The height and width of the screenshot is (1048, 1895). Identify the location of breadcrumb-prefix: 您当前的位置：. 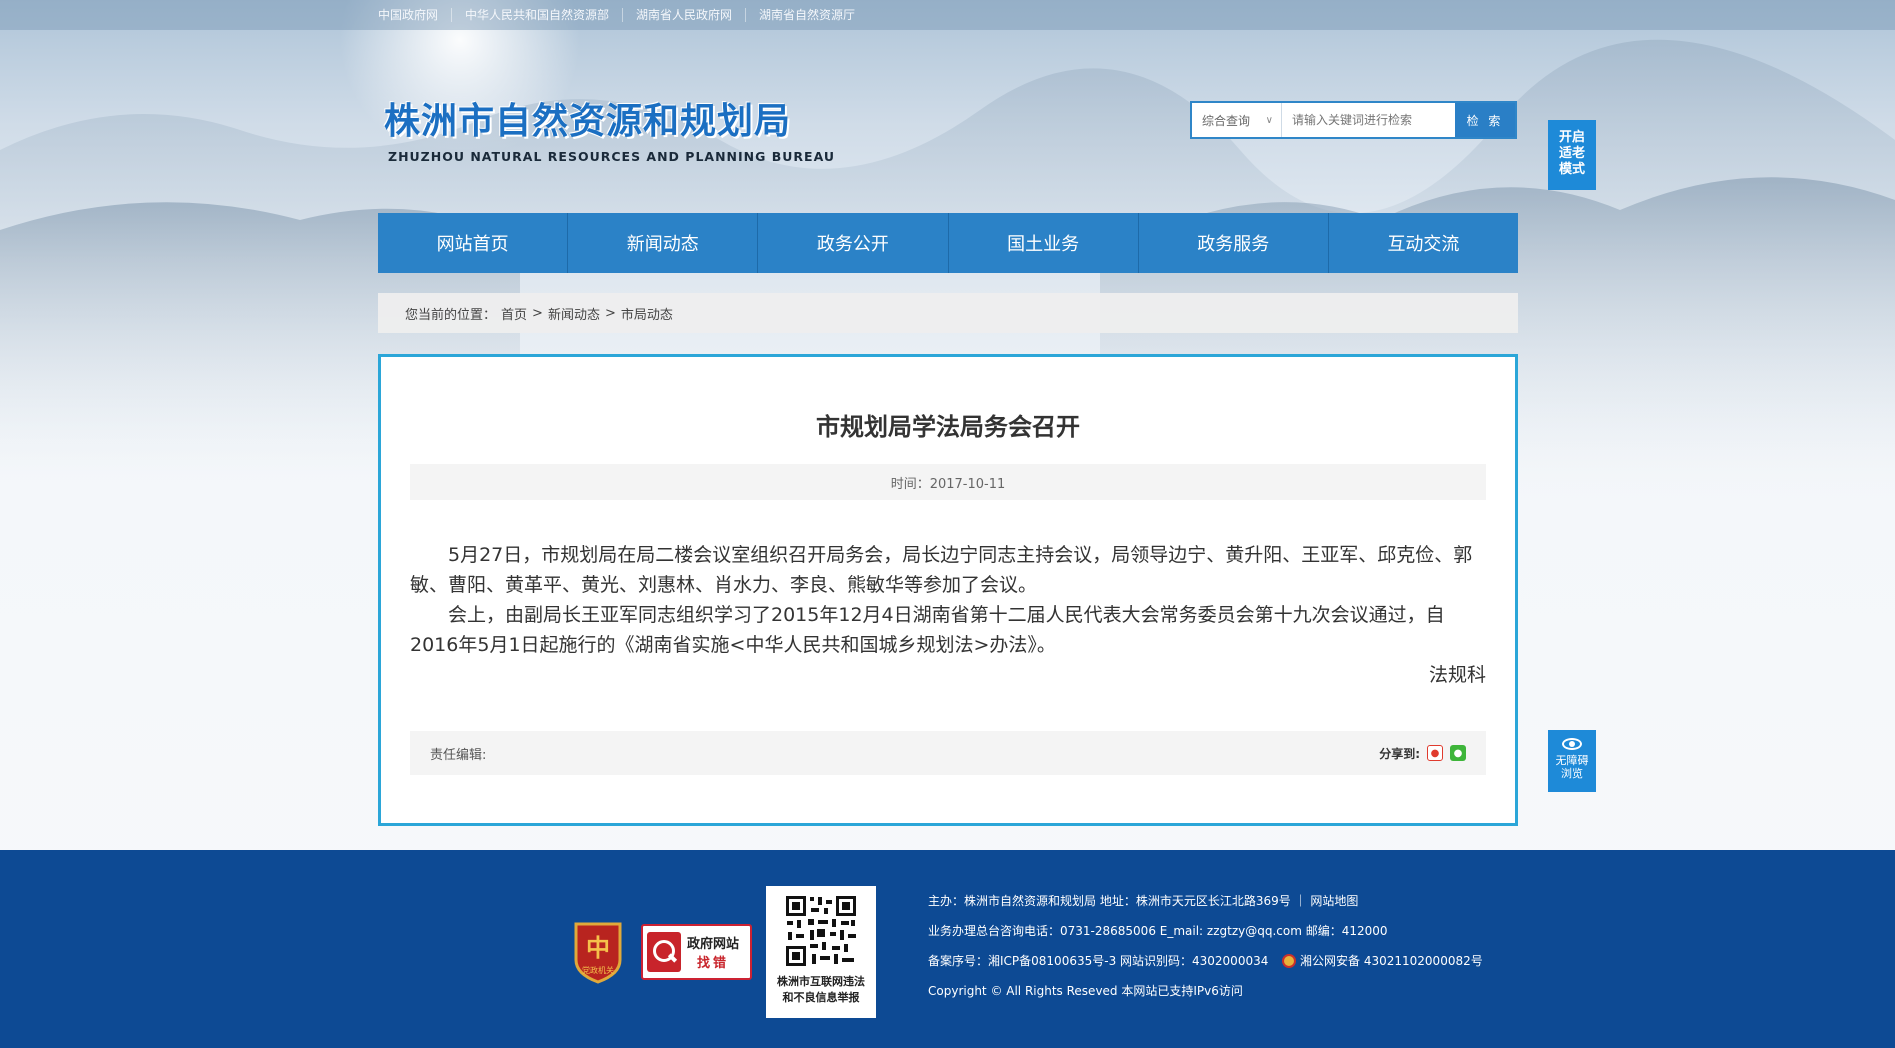
(451, 315).